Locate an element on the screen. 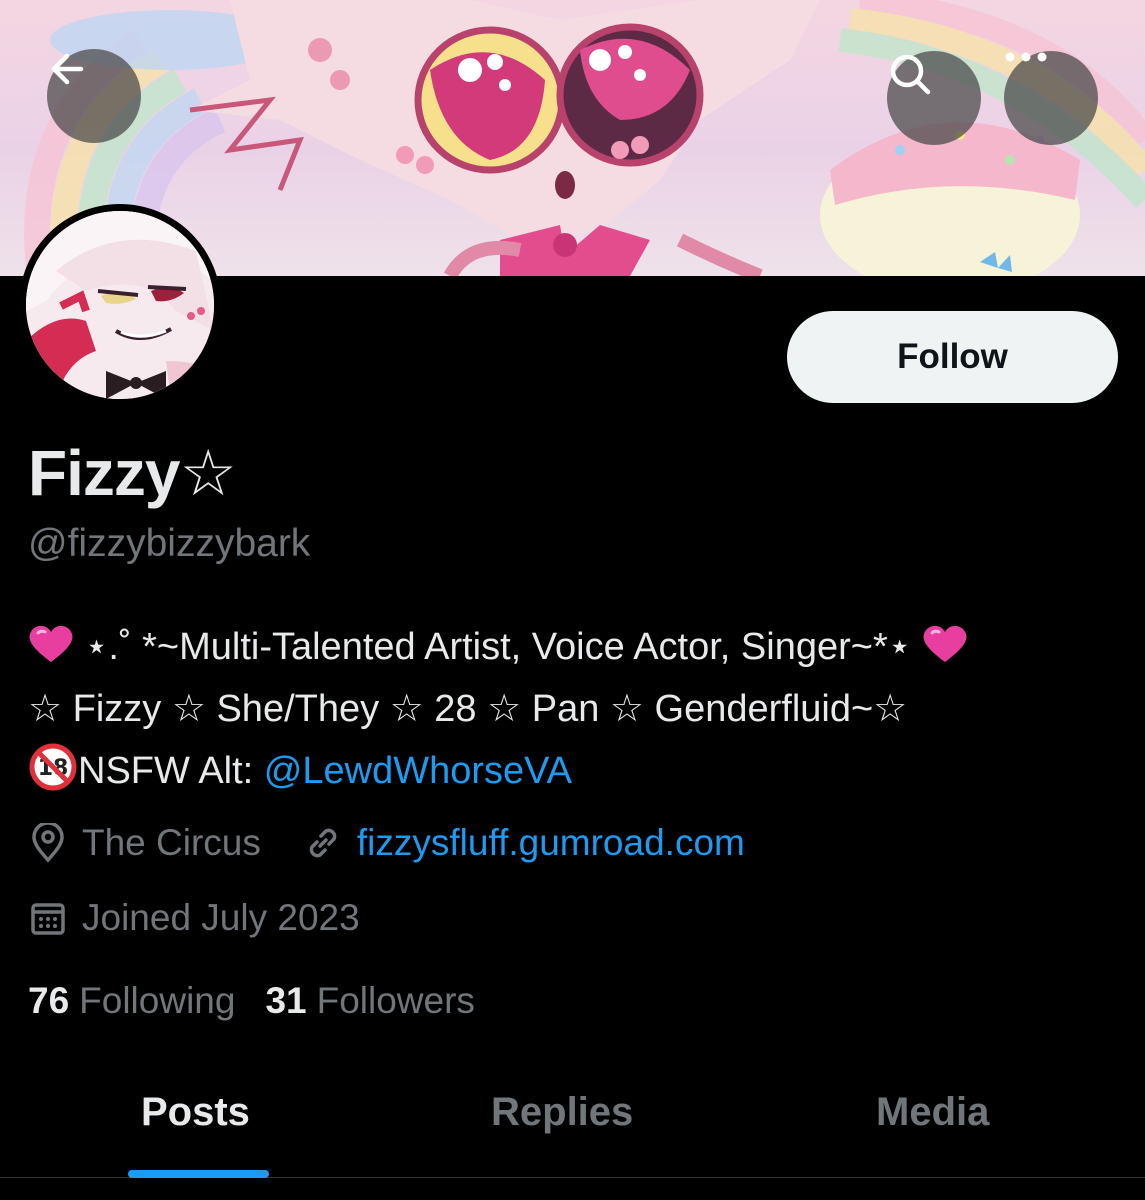 The width and height of the screenshot is (1145, 1200). user-handle: @fizzybizzybark is located at coordinates (169, 543).